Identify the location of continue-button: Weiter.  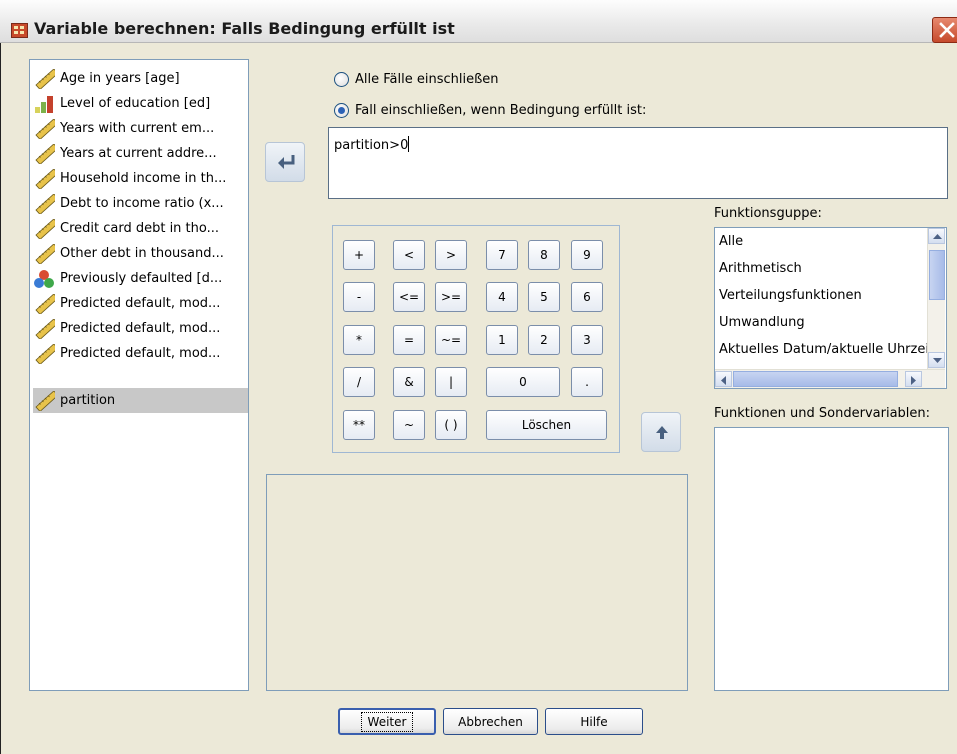
(387, 721).